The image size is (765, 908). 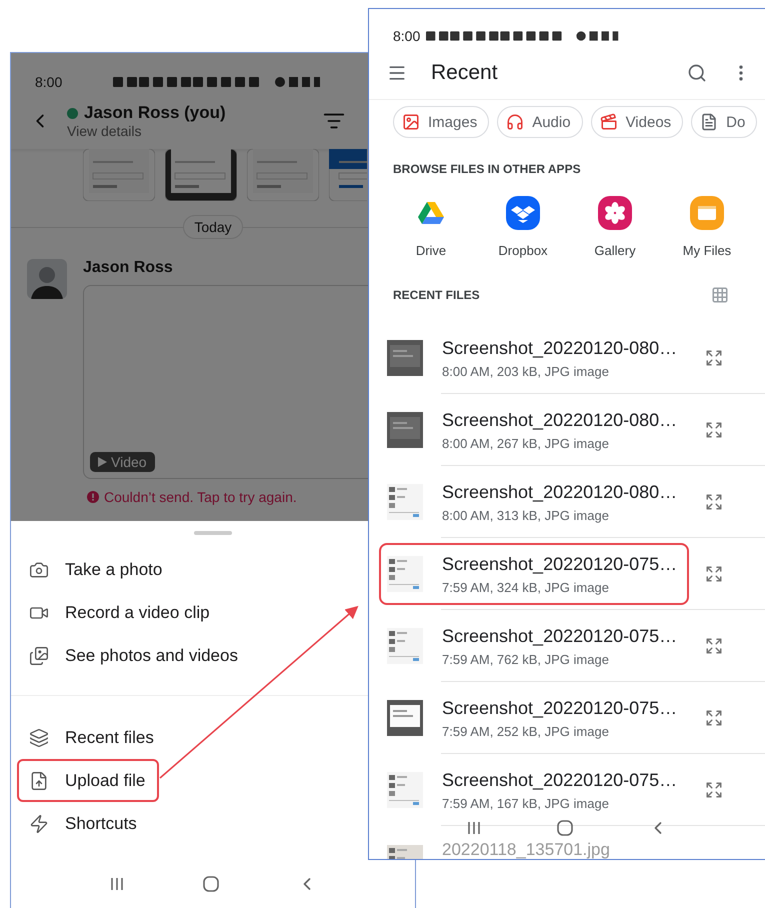 What do you see at coordinates (615, 213) in the screenshot?
I see `flower-app-icon` at bounding box center [615, 213].